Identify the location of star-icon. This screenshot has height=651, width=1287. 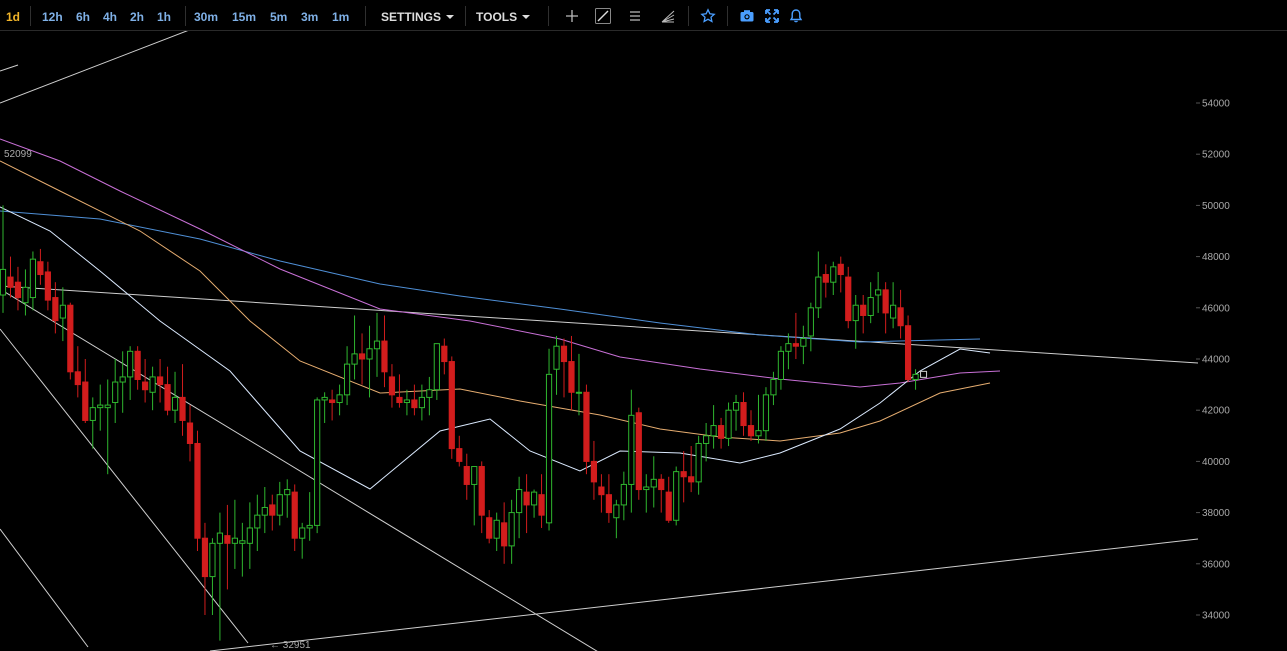
(708, 16).